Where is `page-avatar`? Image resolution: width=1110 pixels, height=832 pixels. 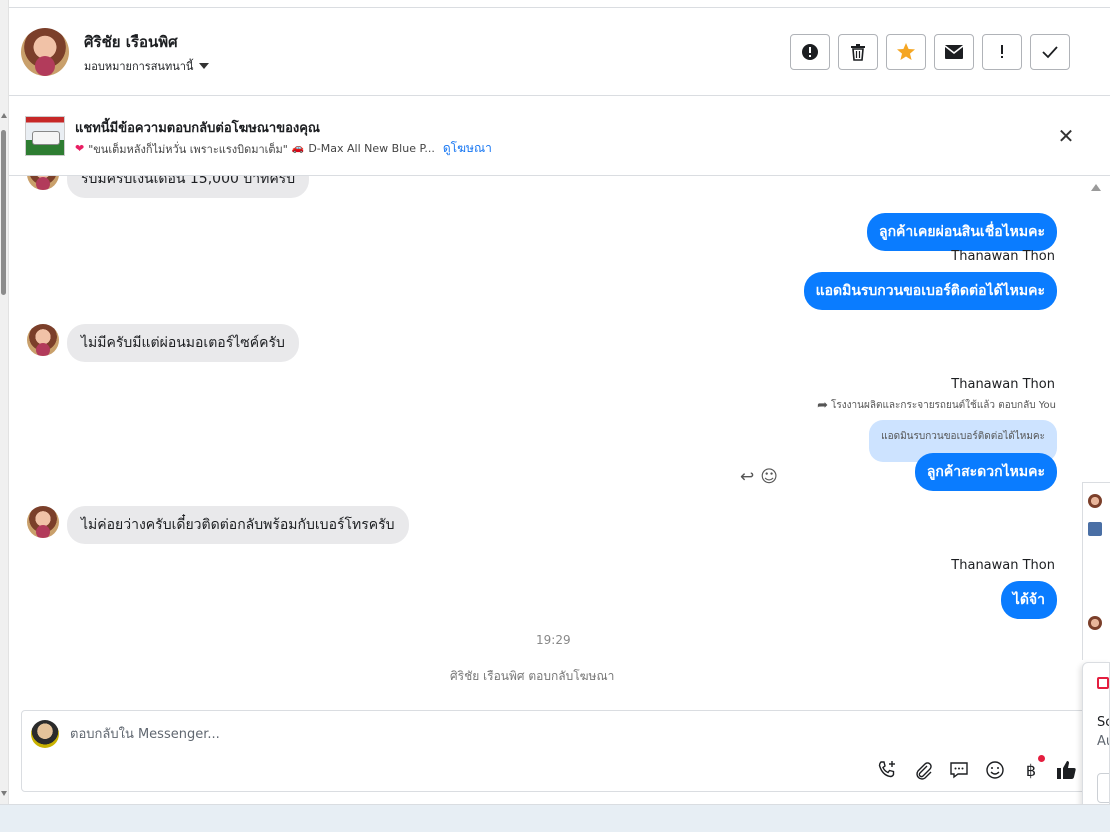 page-avatar is located at coordinates (45, 734).